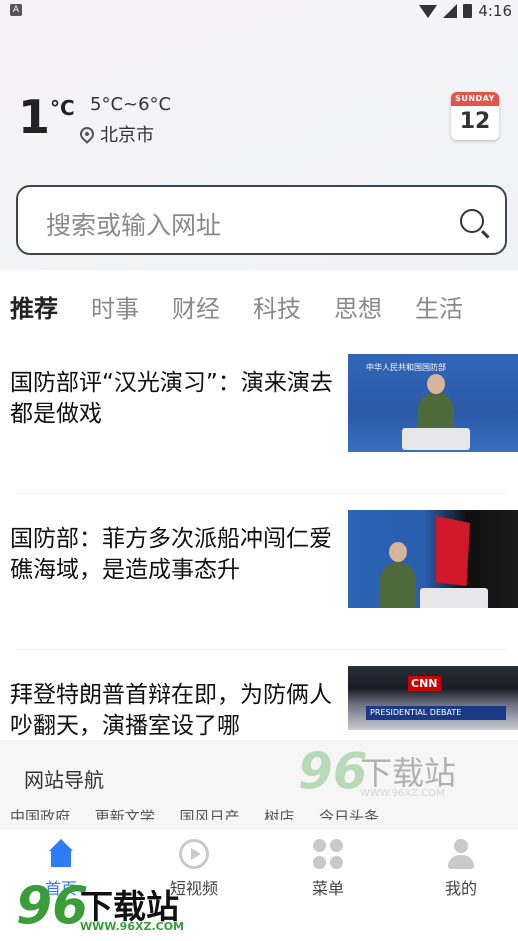 Image resolution: width=518 pixels, height=941 pixels. I want to click on status-time: 4:16, so click(495, 11).